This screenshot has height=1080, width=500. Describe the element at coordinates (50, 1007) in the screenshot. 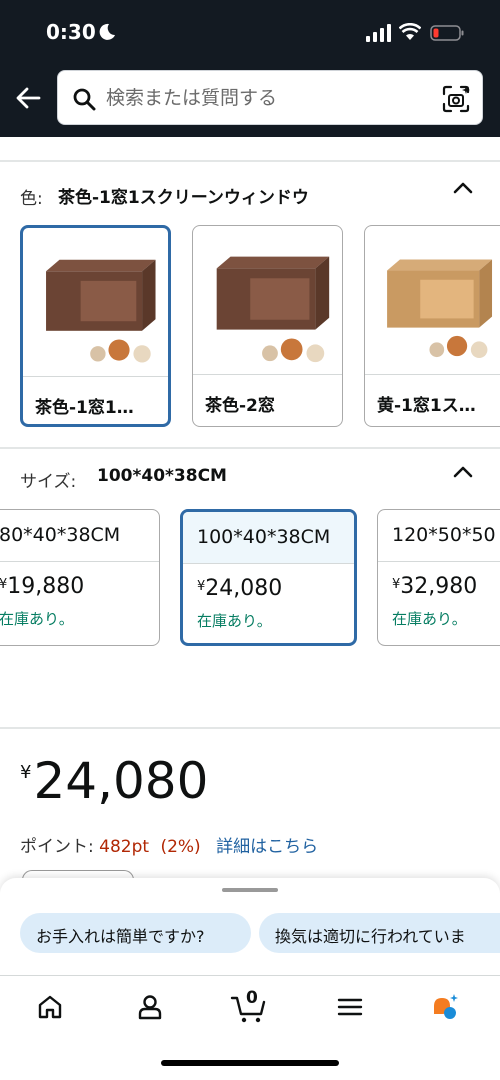

I see `home-icon` at that location.